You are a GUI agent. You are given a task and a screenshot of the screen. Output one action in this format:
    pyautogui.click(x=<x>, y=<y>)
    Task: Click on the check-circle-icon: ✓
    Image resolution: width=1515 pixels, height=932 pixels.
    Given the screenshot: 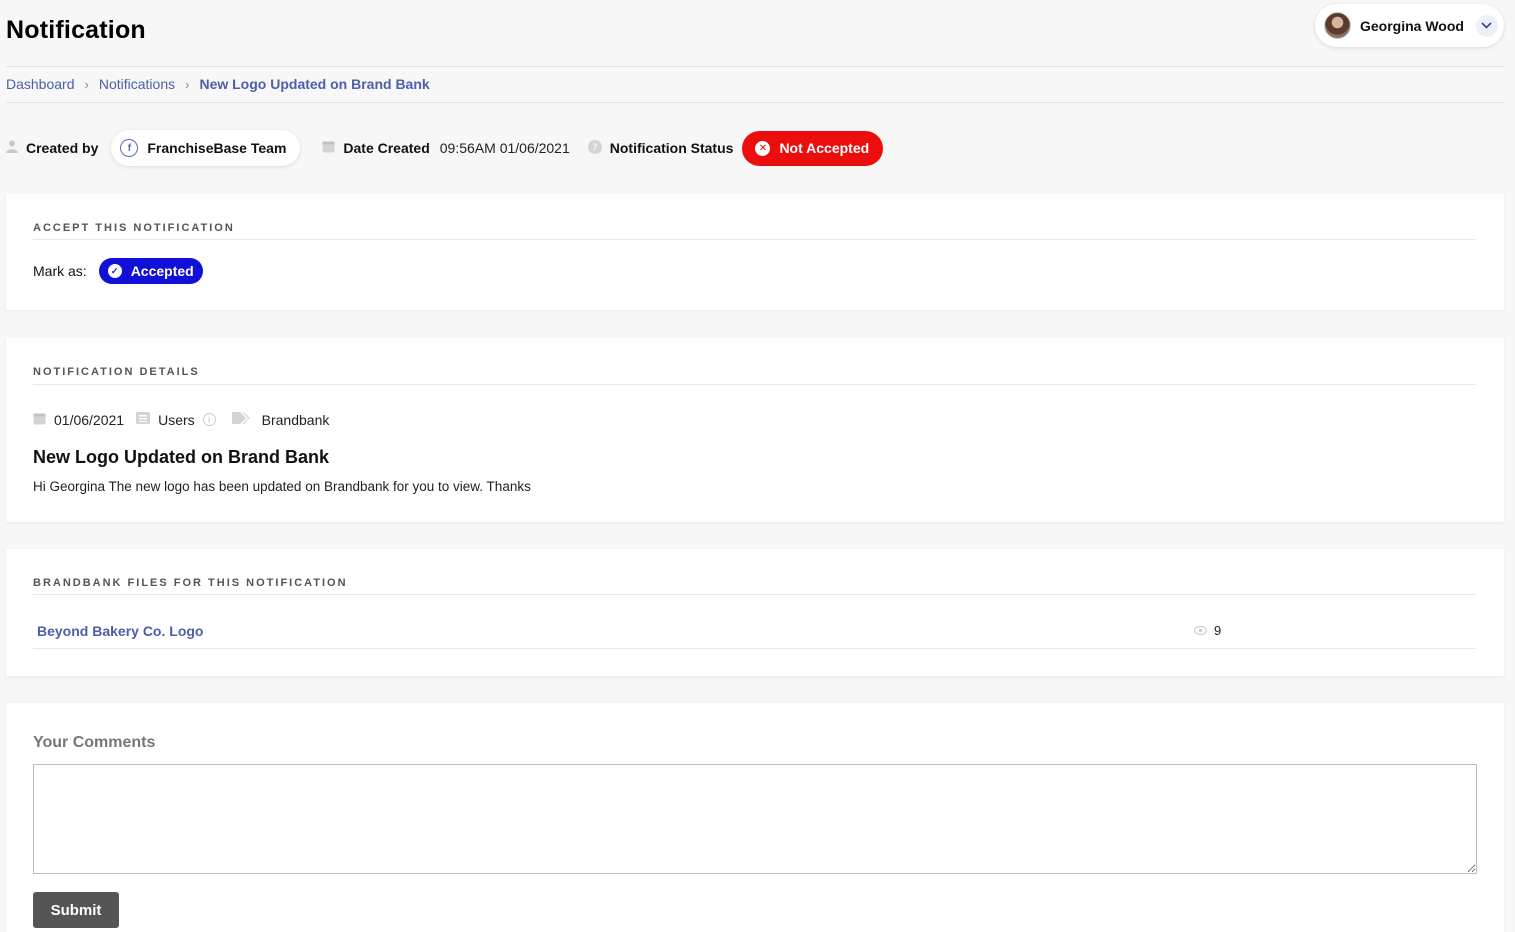 What is the action you would take?
    pyautogui.click(x=114, y=271)
    